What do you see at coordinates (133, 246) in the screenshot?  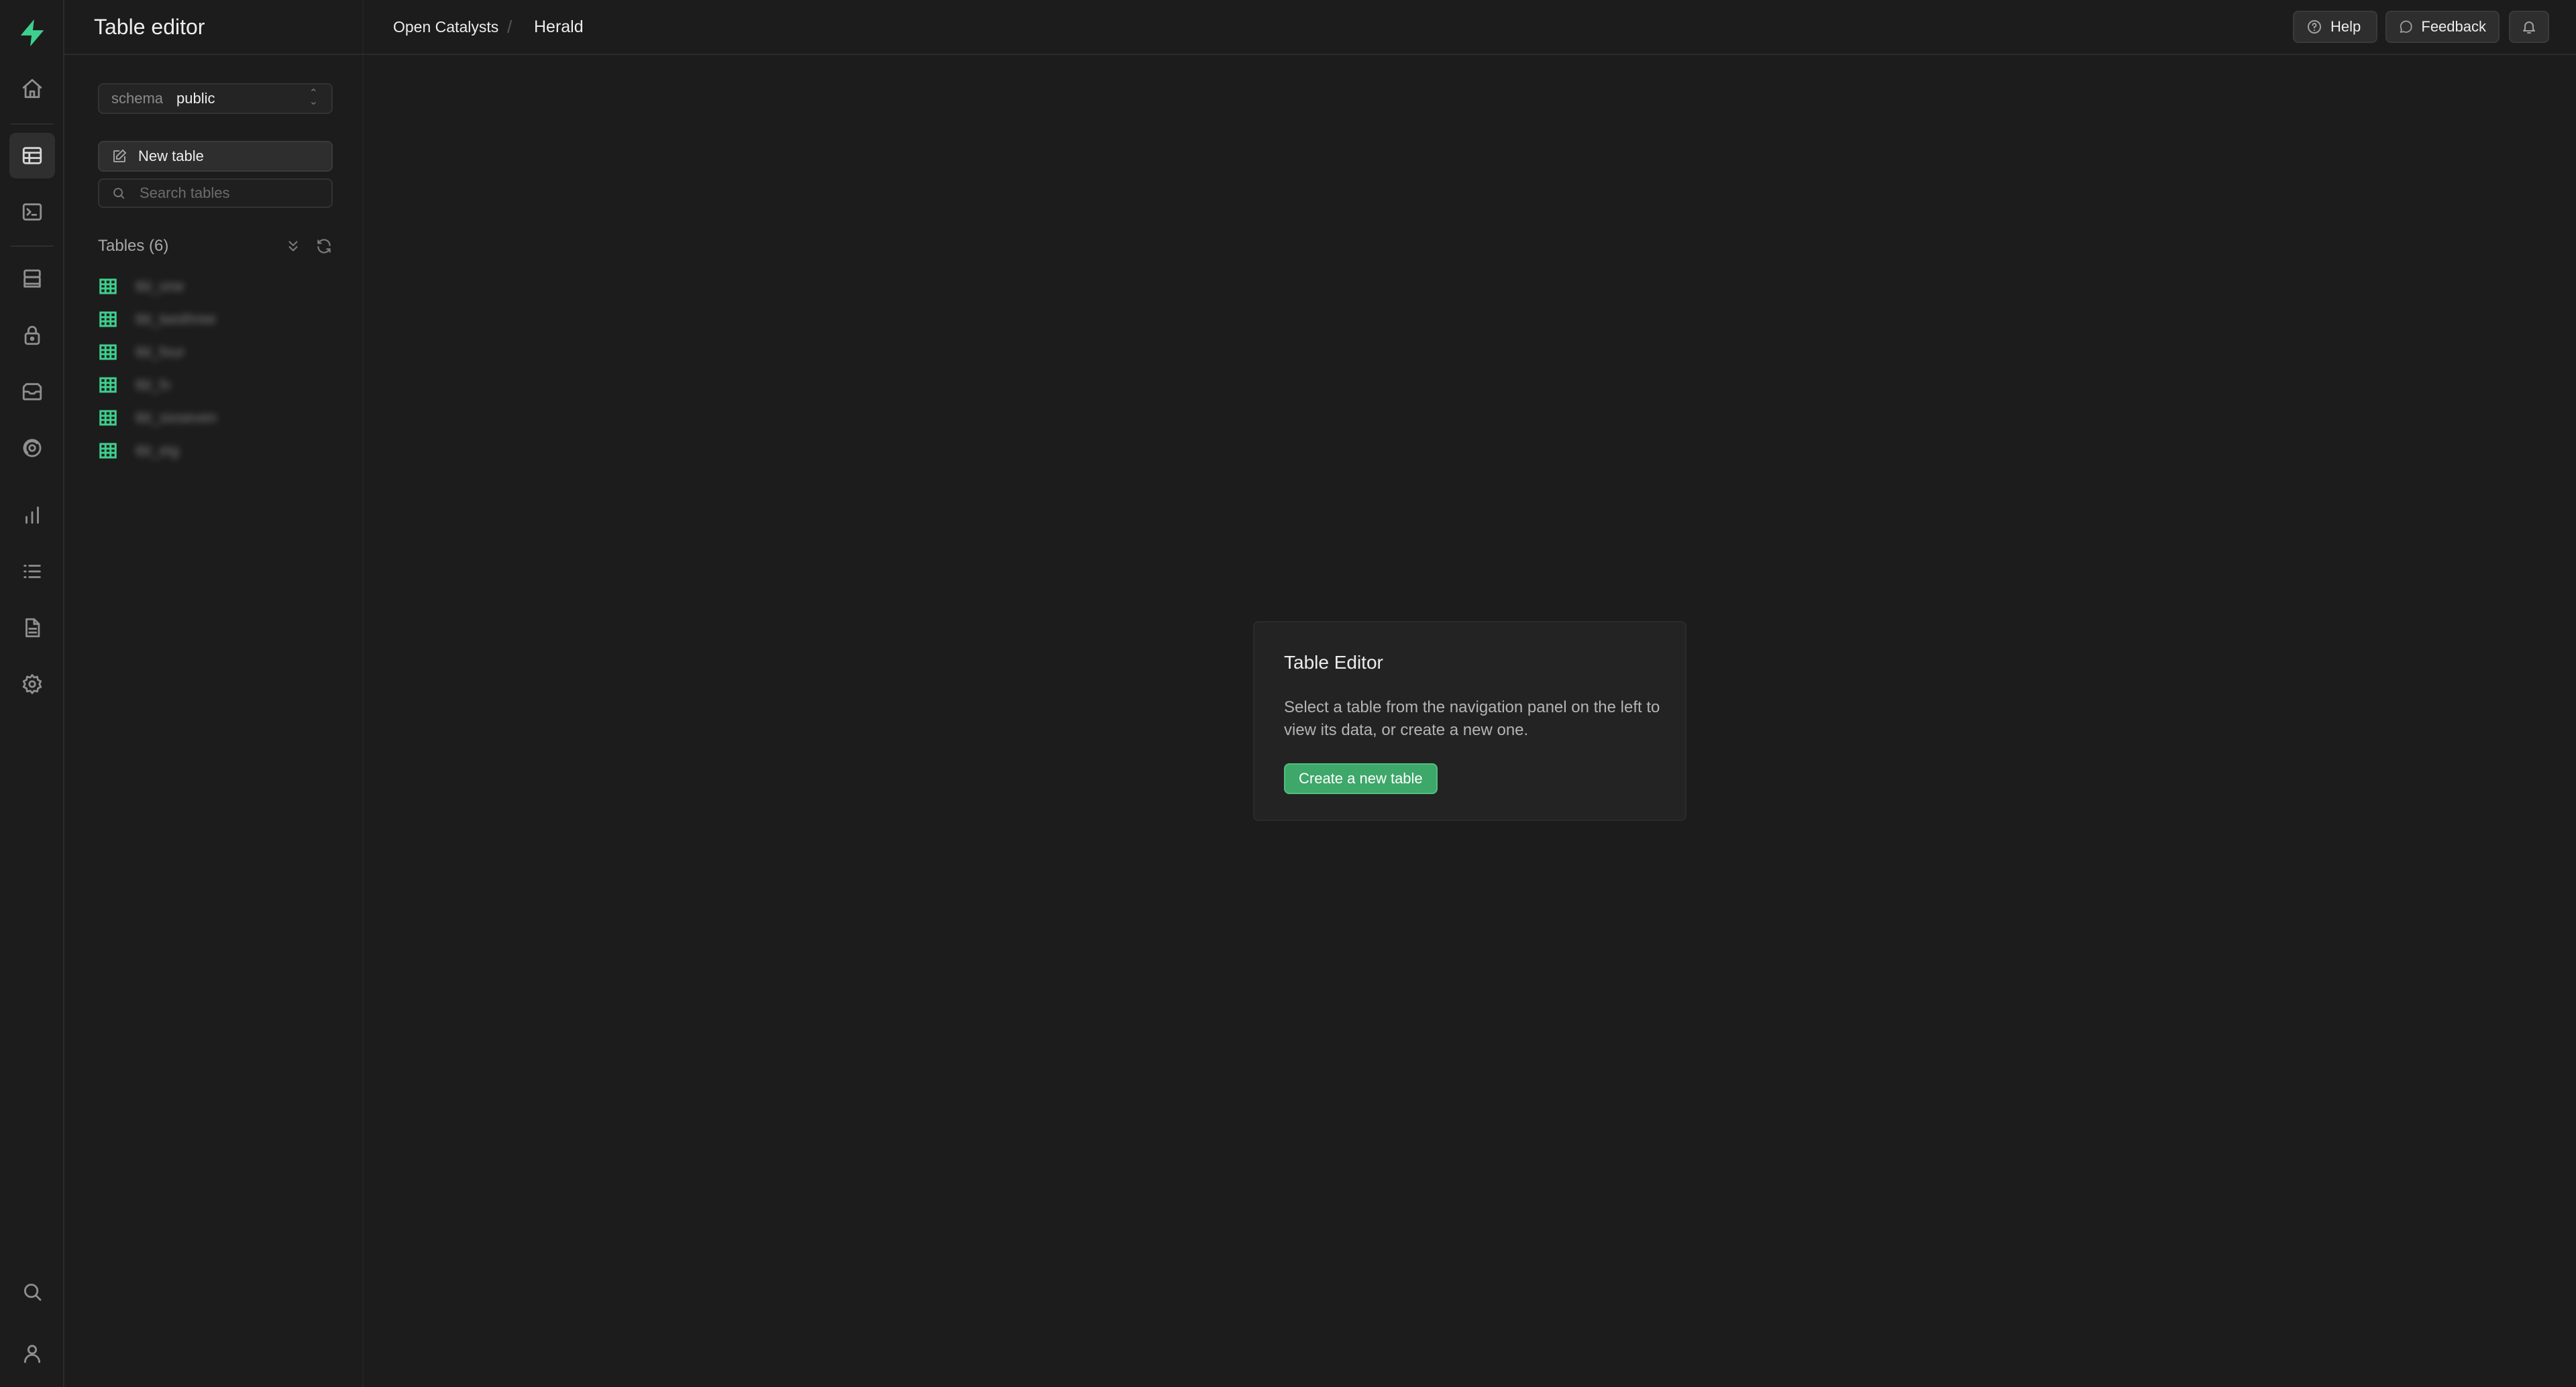 I see `tables-heading: Tables (6)` at bounding box center [133, 246].